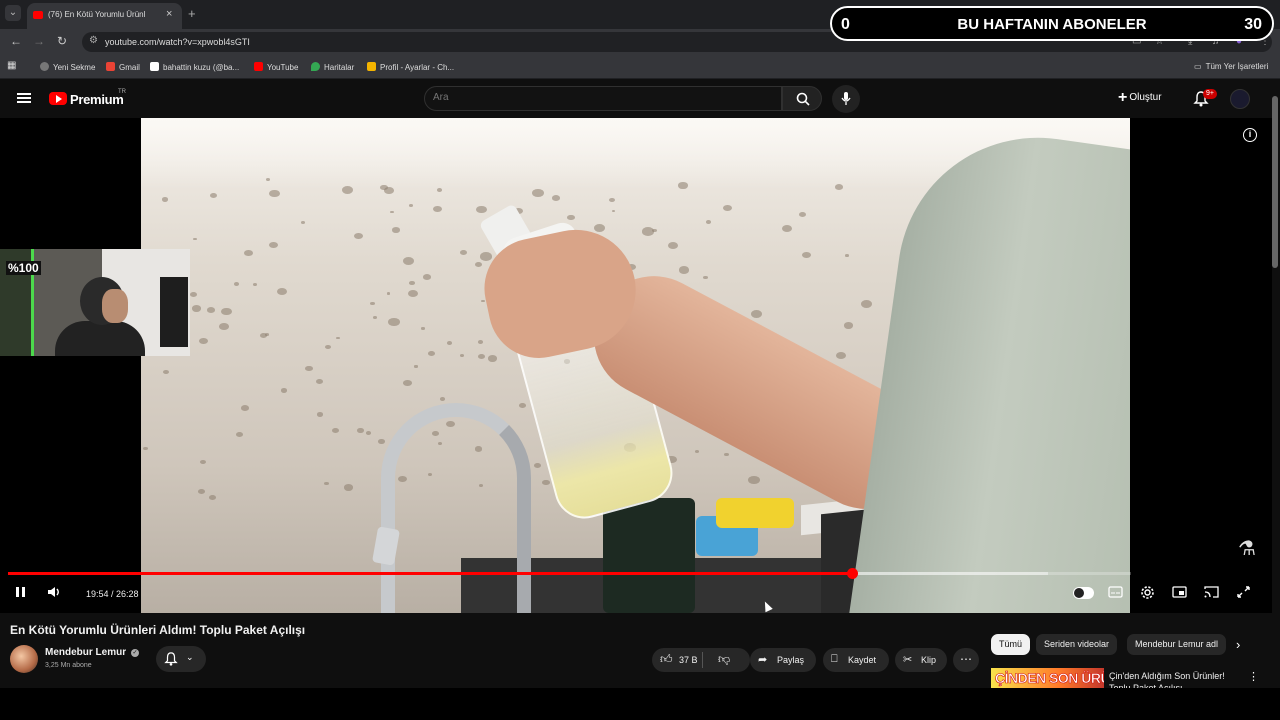  What do you see at coordinates (1211, 592) in the screenshot?
I see `cast-icon` at bounding box center [1211, 592].